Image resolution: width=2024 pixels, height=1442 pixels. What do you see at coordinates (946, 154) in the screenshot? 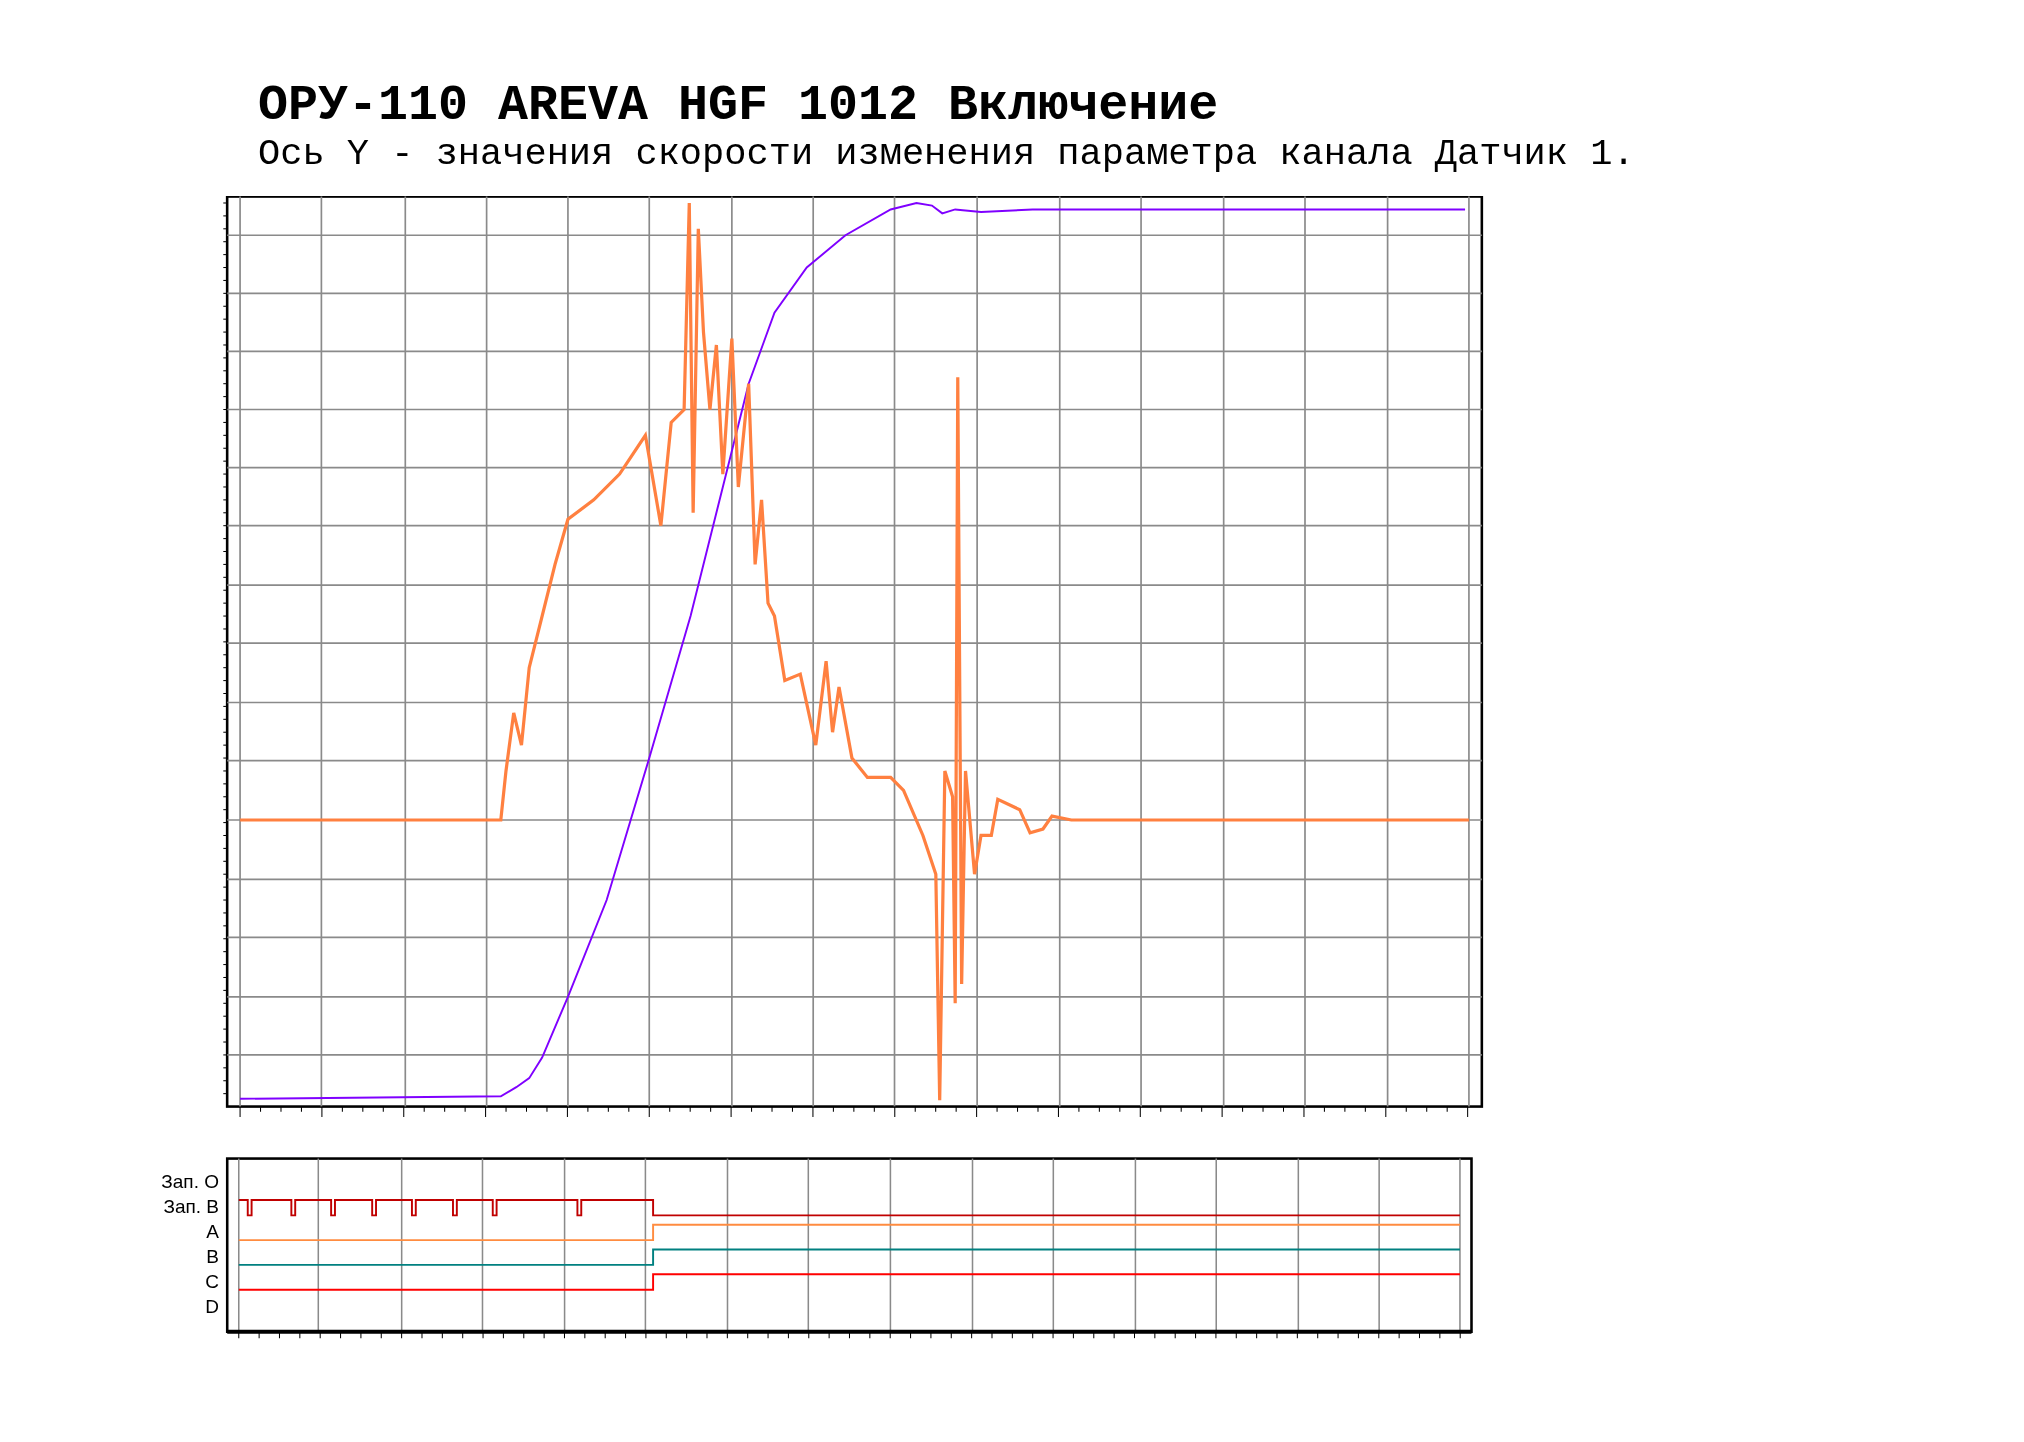
I see `chart-subtitle: Ось Y - значения скорости изменения параметра канала Датчик 1.` at bounding box center [946, 154].